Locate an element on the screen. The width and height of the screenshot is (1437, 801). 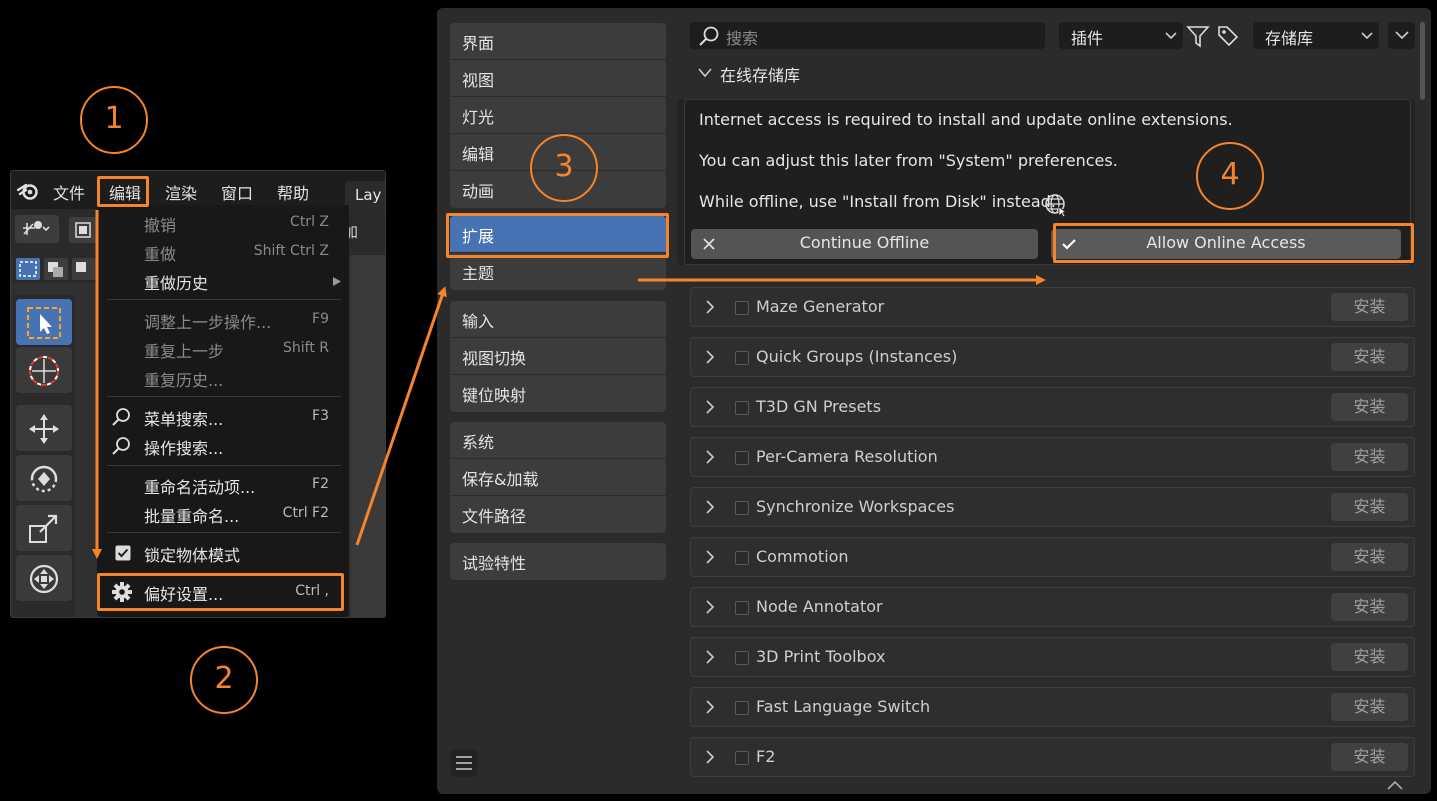
hamburger-icon is located at coordinates (464, 763).